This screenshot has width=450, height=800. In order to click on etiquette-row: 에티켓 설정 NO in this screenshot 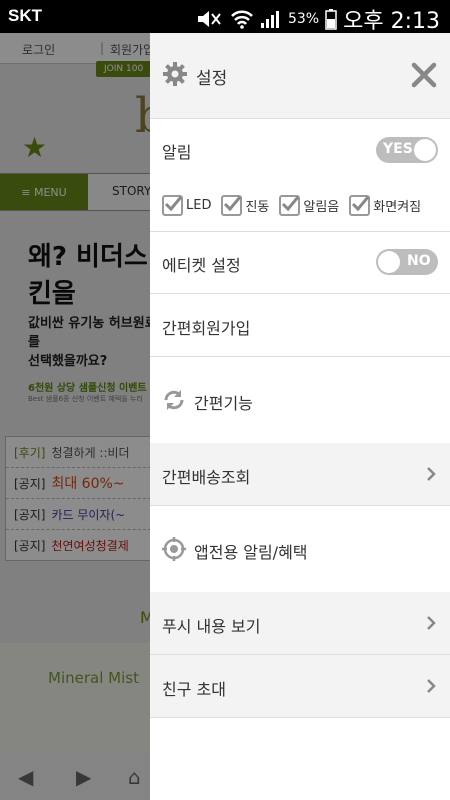, I will do `click(300, 263)`.